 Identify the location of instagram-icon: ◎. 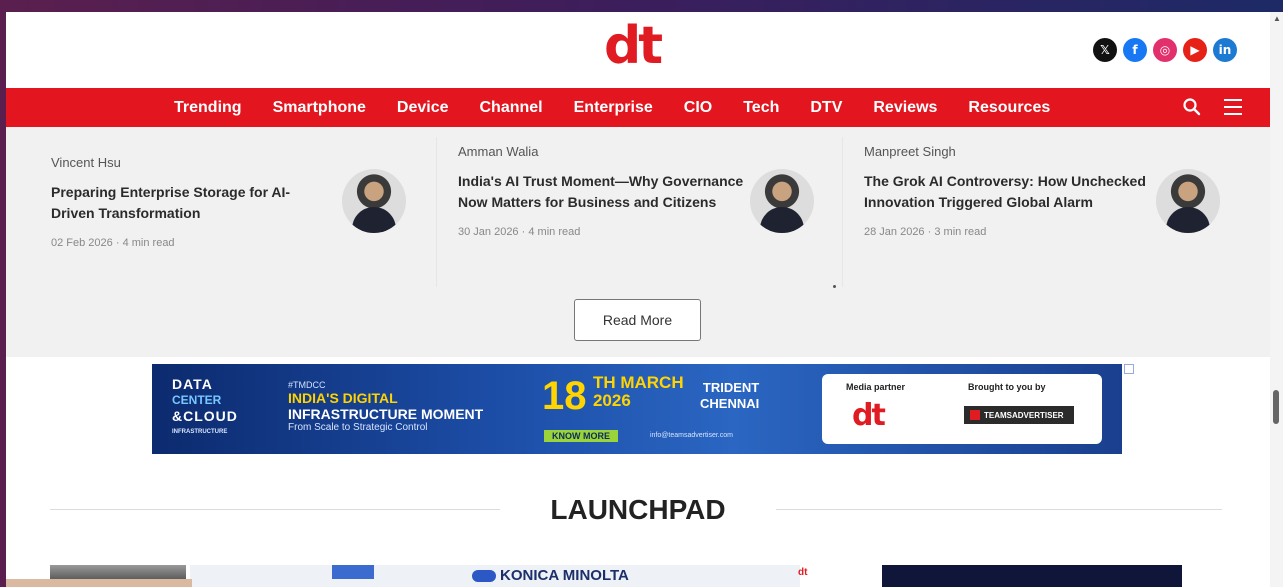
(1165, 50).